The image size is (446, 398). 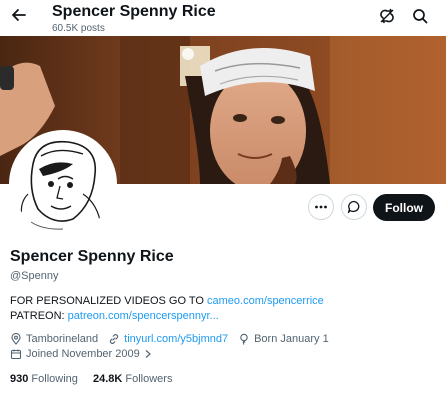 I want to click on more-button, so click(x=321, y=207).